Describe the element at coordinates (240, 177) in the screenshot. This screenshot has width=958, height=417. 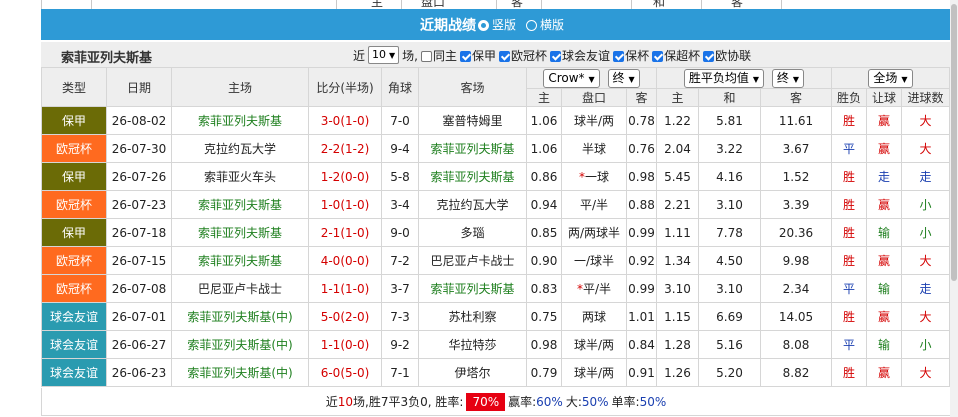
I see `home-team: 索菲亚火车头` at that location.